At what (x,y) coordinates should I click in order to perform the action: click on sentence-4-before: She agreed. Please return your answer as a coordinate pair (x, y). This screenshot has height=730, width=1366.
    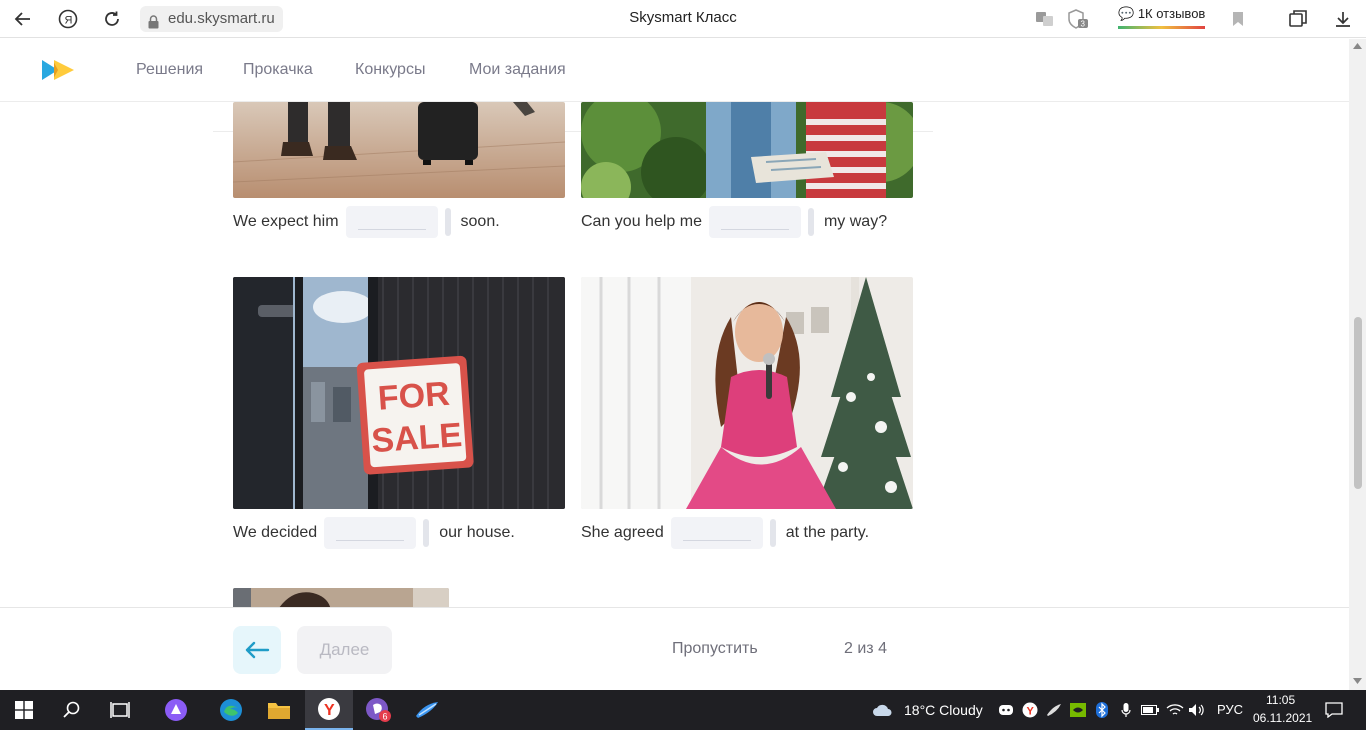
    Looking at the image, I should click on (622, 532).